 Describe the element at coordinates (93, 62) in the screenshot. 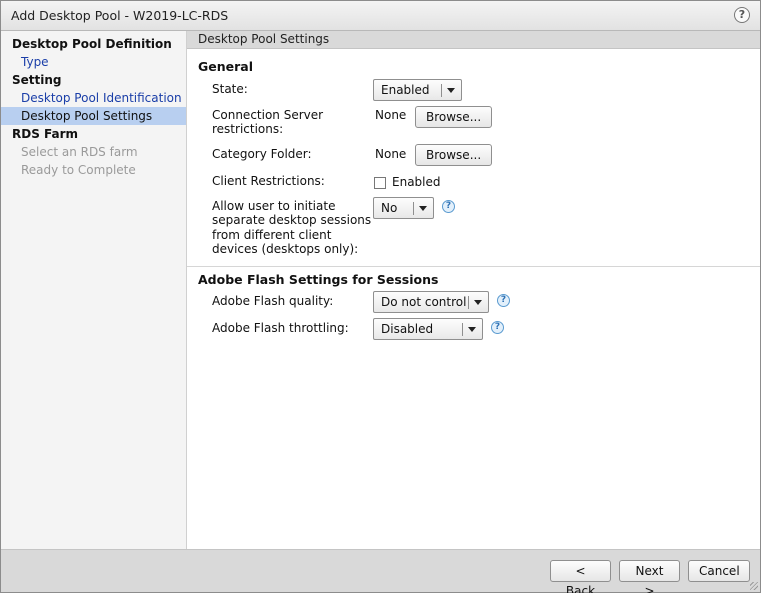

I see `sidebar-item-type: Type` at that location.